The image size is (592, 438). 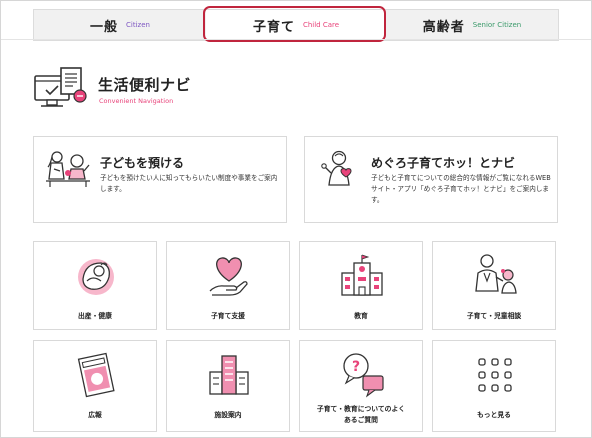 I want to click on grid-card-childcare-support: 子育て支援, so click(x=228, y=285).